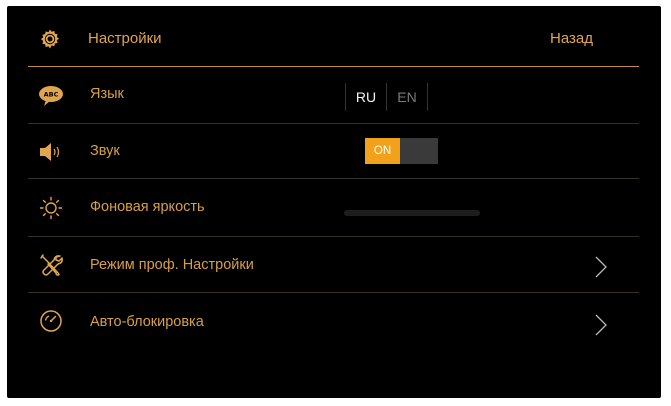 This screenshot has height=406, width=671. Describe the element at coordinates (412, 213) in the screenshot. I see `brightness-slider` at that location.